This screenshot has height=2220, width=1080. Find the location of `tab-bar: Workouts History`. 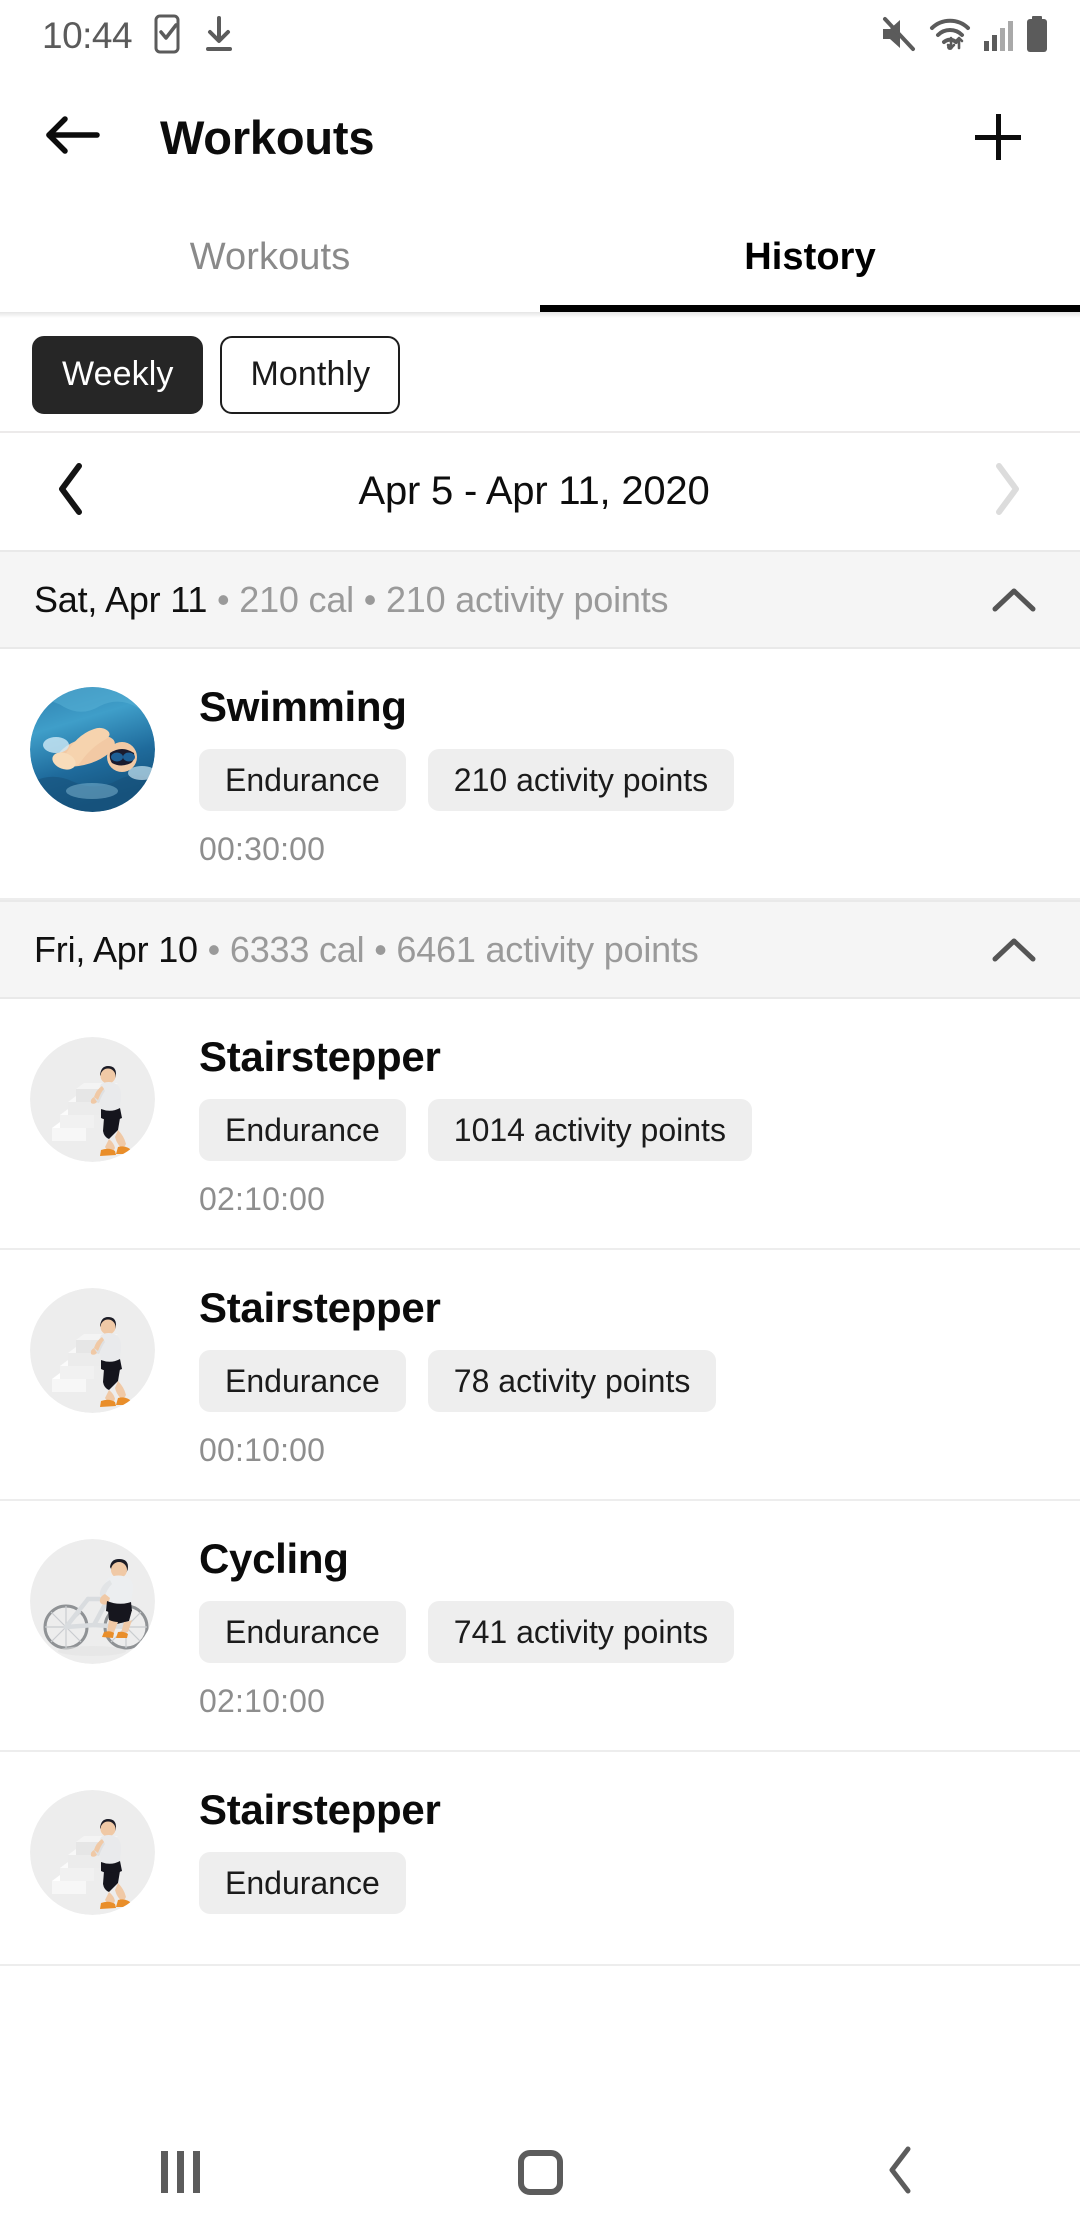

tab-bar: Workouts History is located at coordinates (540, 257).